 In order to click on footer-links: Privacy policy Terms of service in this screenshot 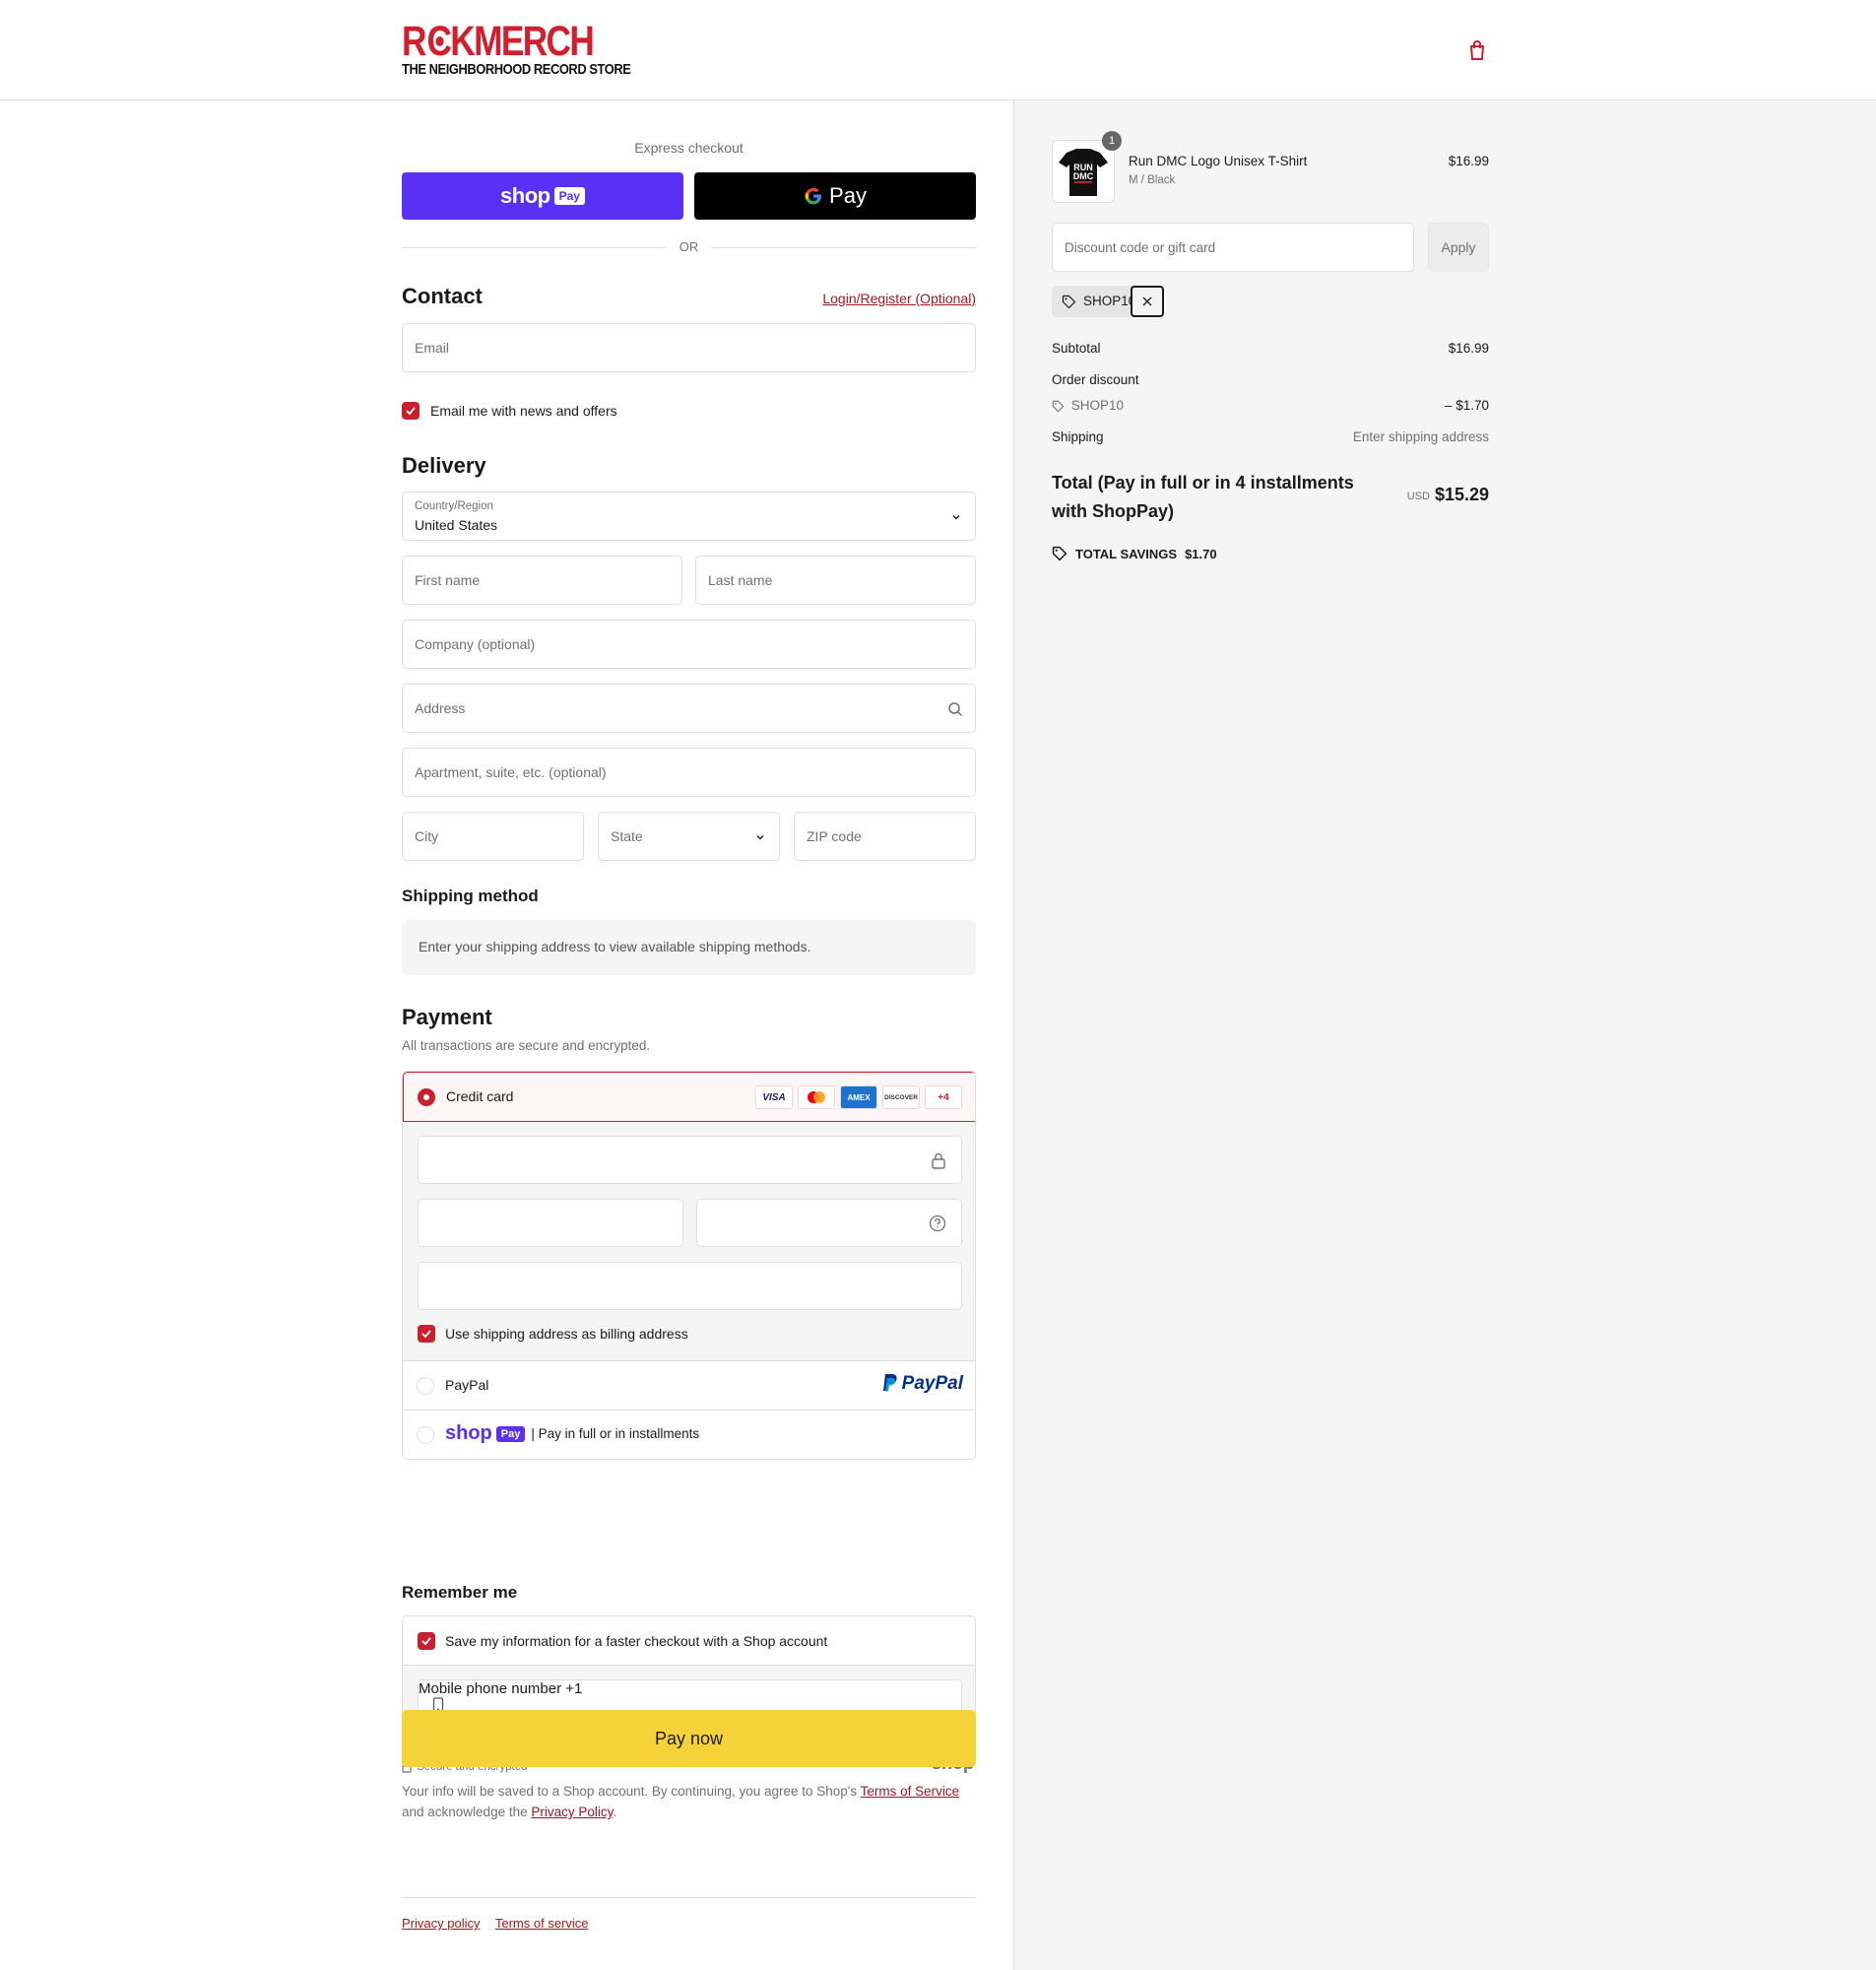, I will do `click(502, 1923)`.